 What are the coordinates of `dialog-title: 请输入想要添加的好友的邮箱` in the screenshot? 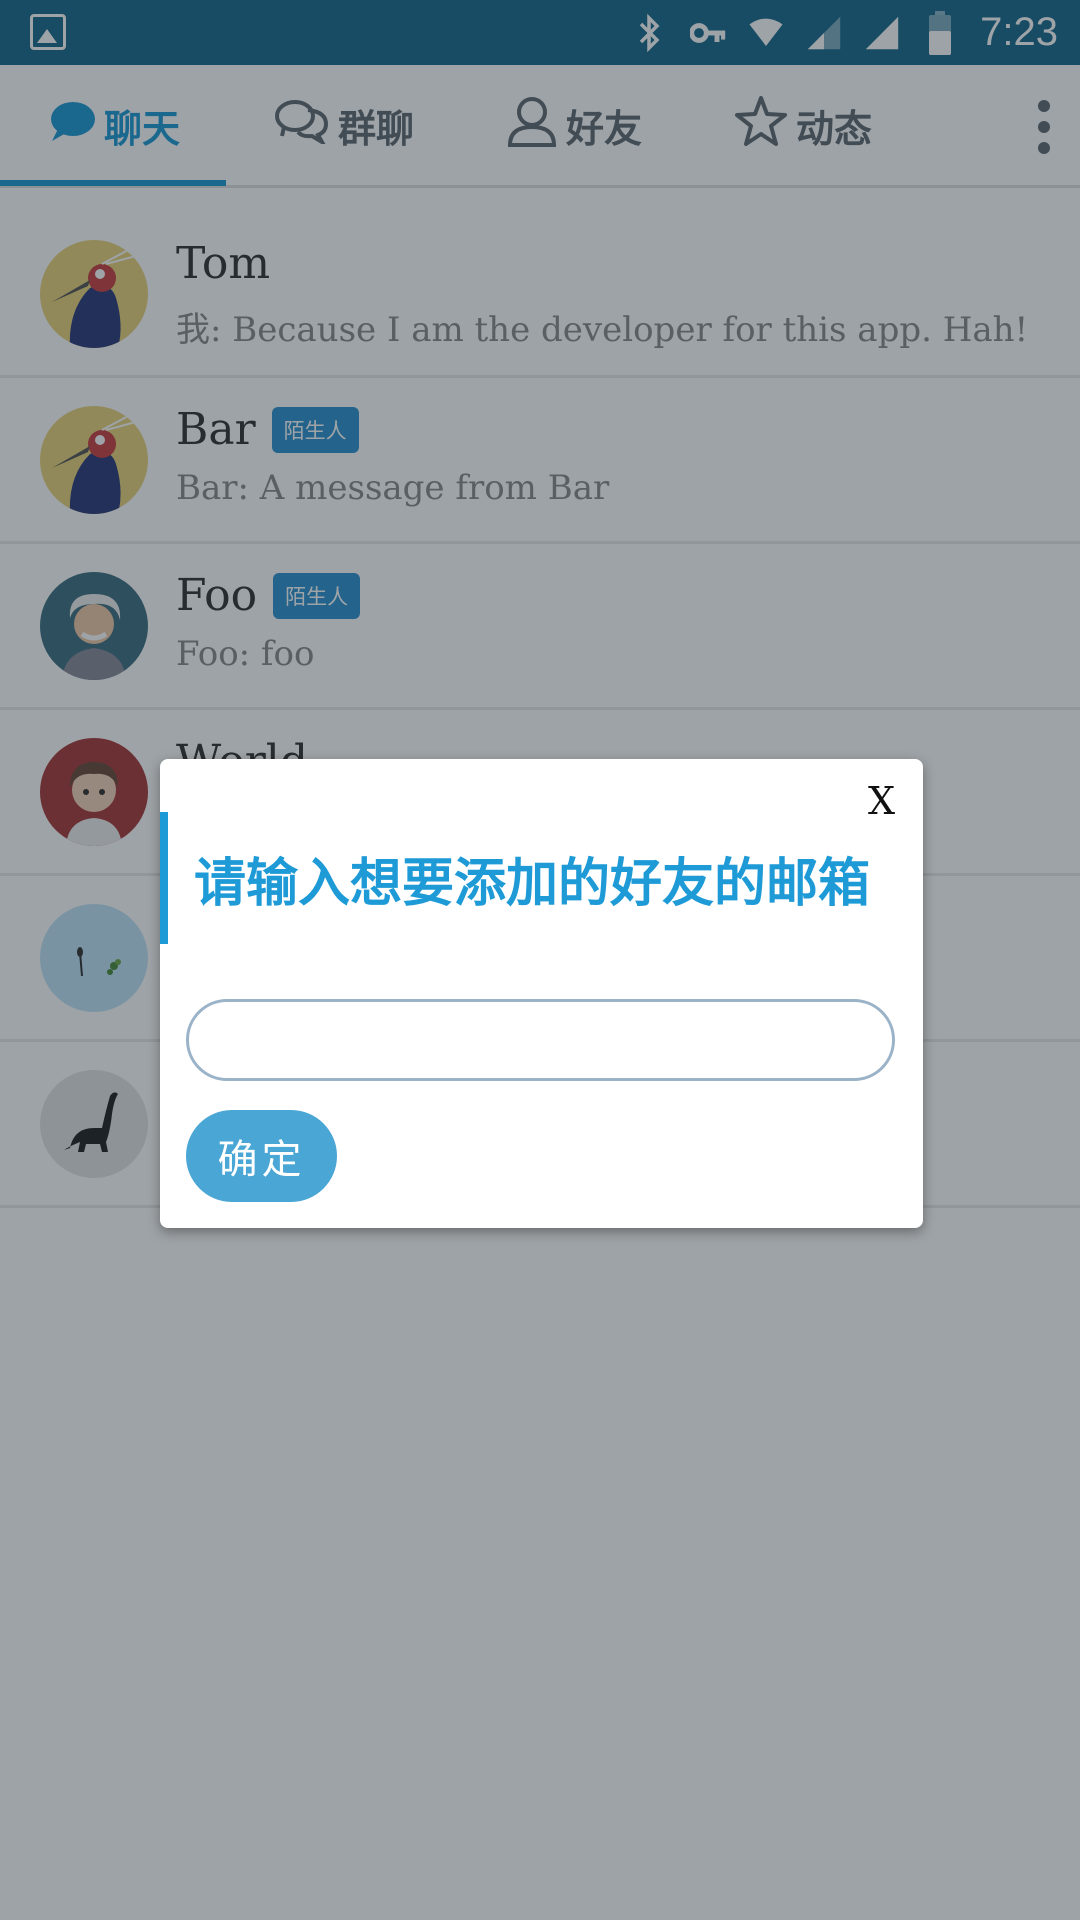 It's located at (532, 883).